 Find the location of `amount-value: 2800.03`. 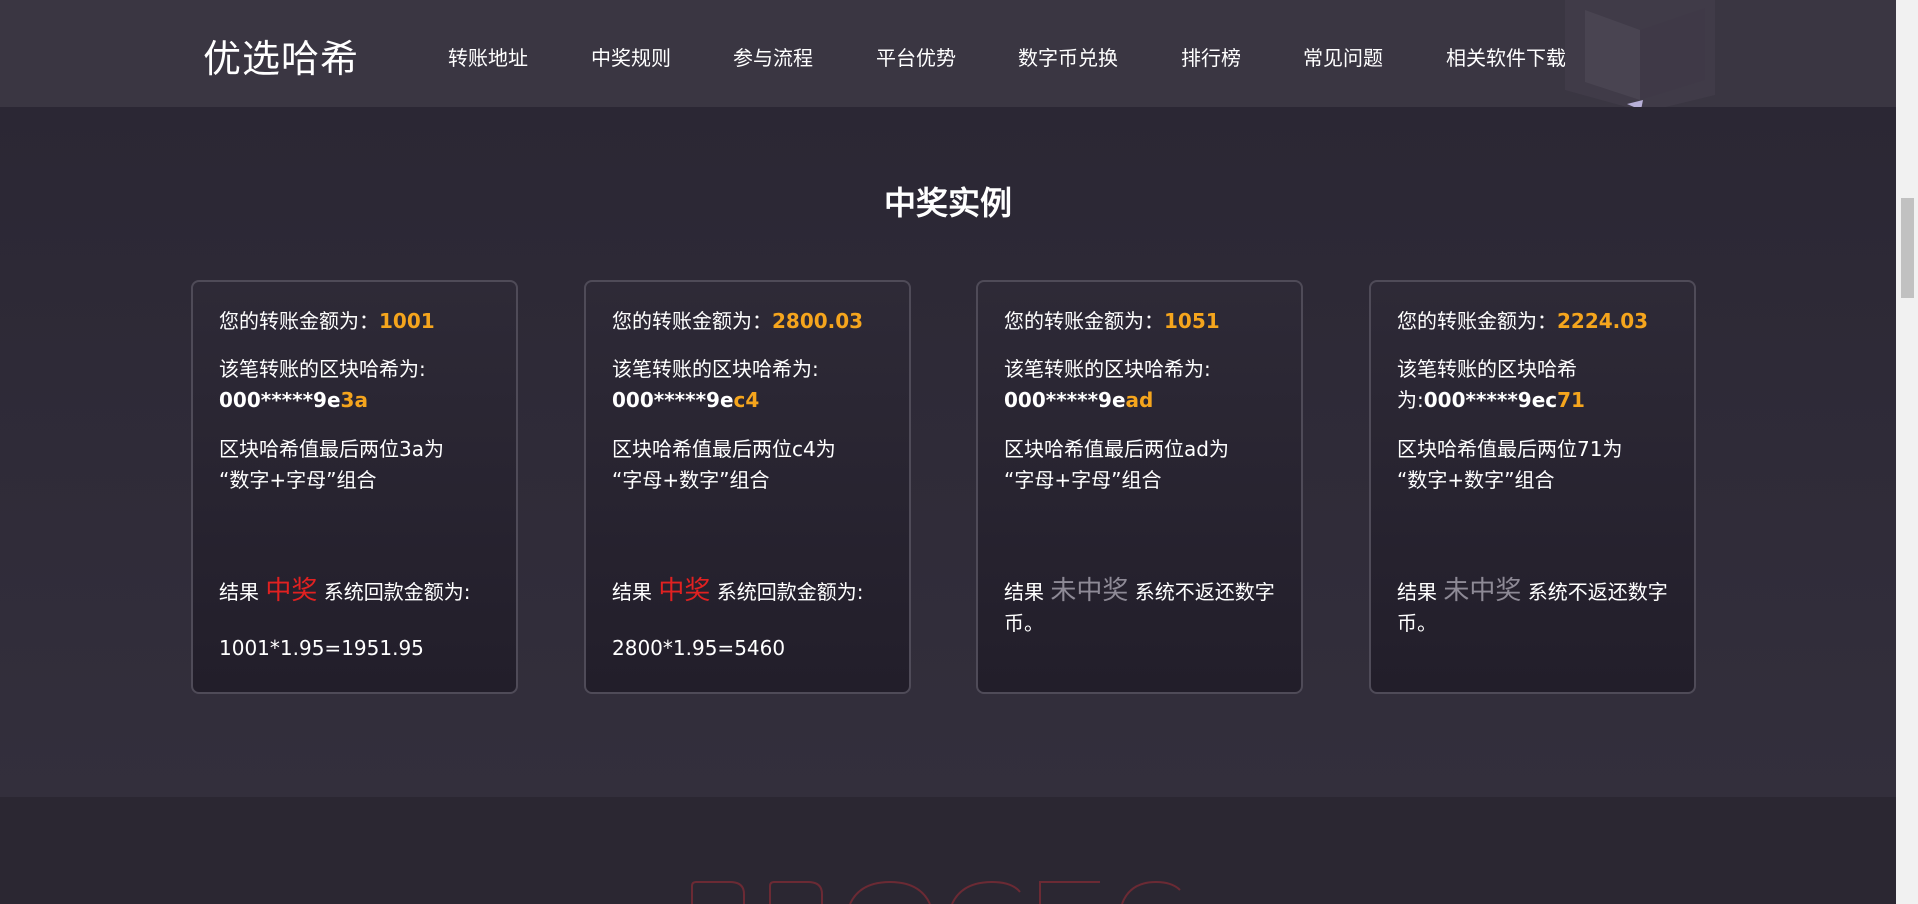

amount-value: 2800.03 is located at coordinates (818, 321).